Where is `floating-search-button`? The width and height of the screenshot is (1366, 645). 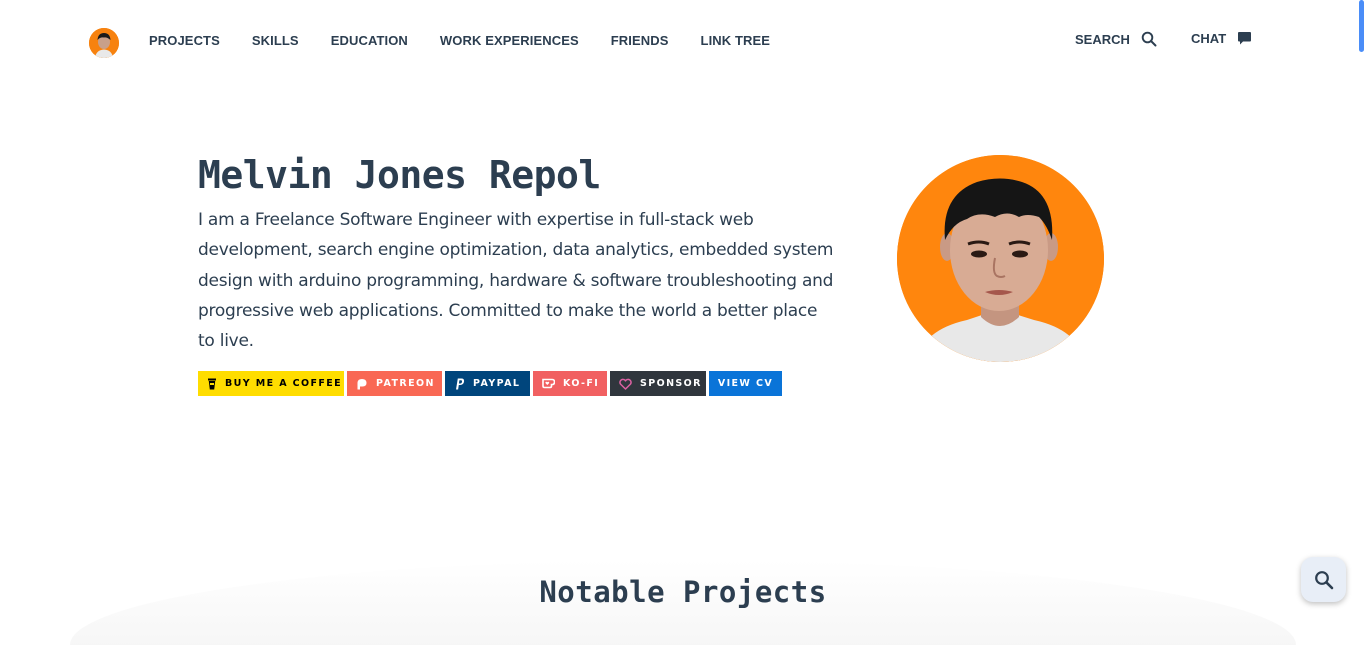
floating-search-button is located at coordinates (1323, 579).